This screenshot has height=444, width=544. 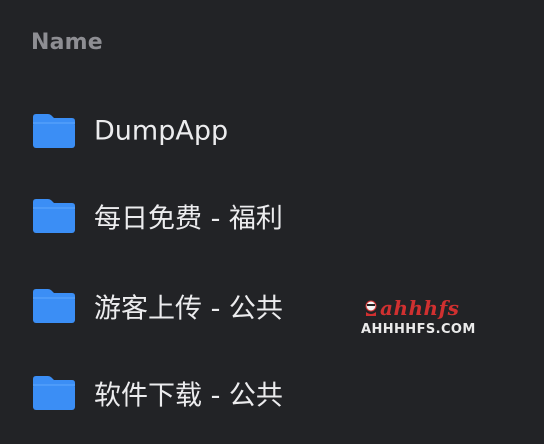 What do you see at coordinates (161, 131) in the screenshot?
I see `file-name: DumpApp` at bounding box center [161, 131].